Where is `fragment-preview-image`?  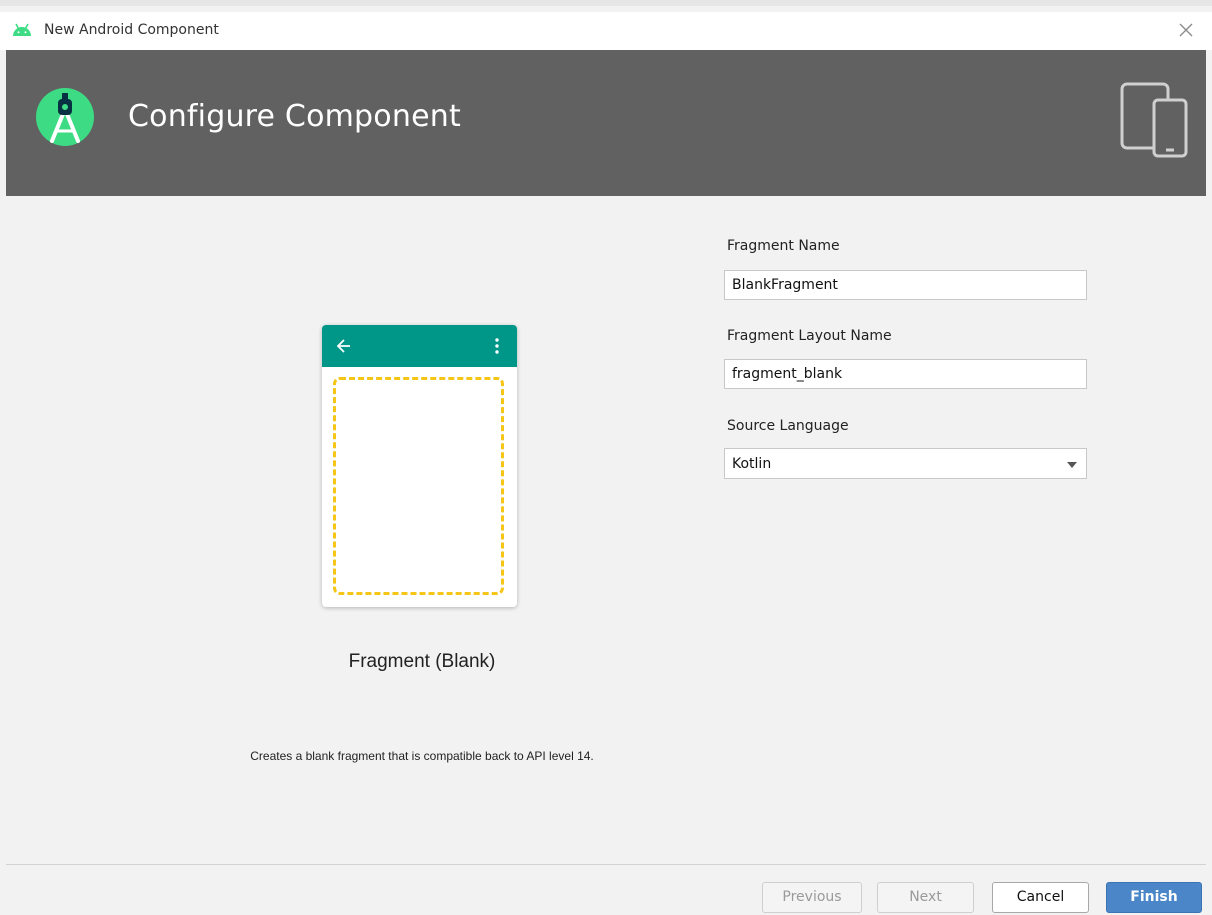 fragment-preview-image is located at coordinates (419, 466).